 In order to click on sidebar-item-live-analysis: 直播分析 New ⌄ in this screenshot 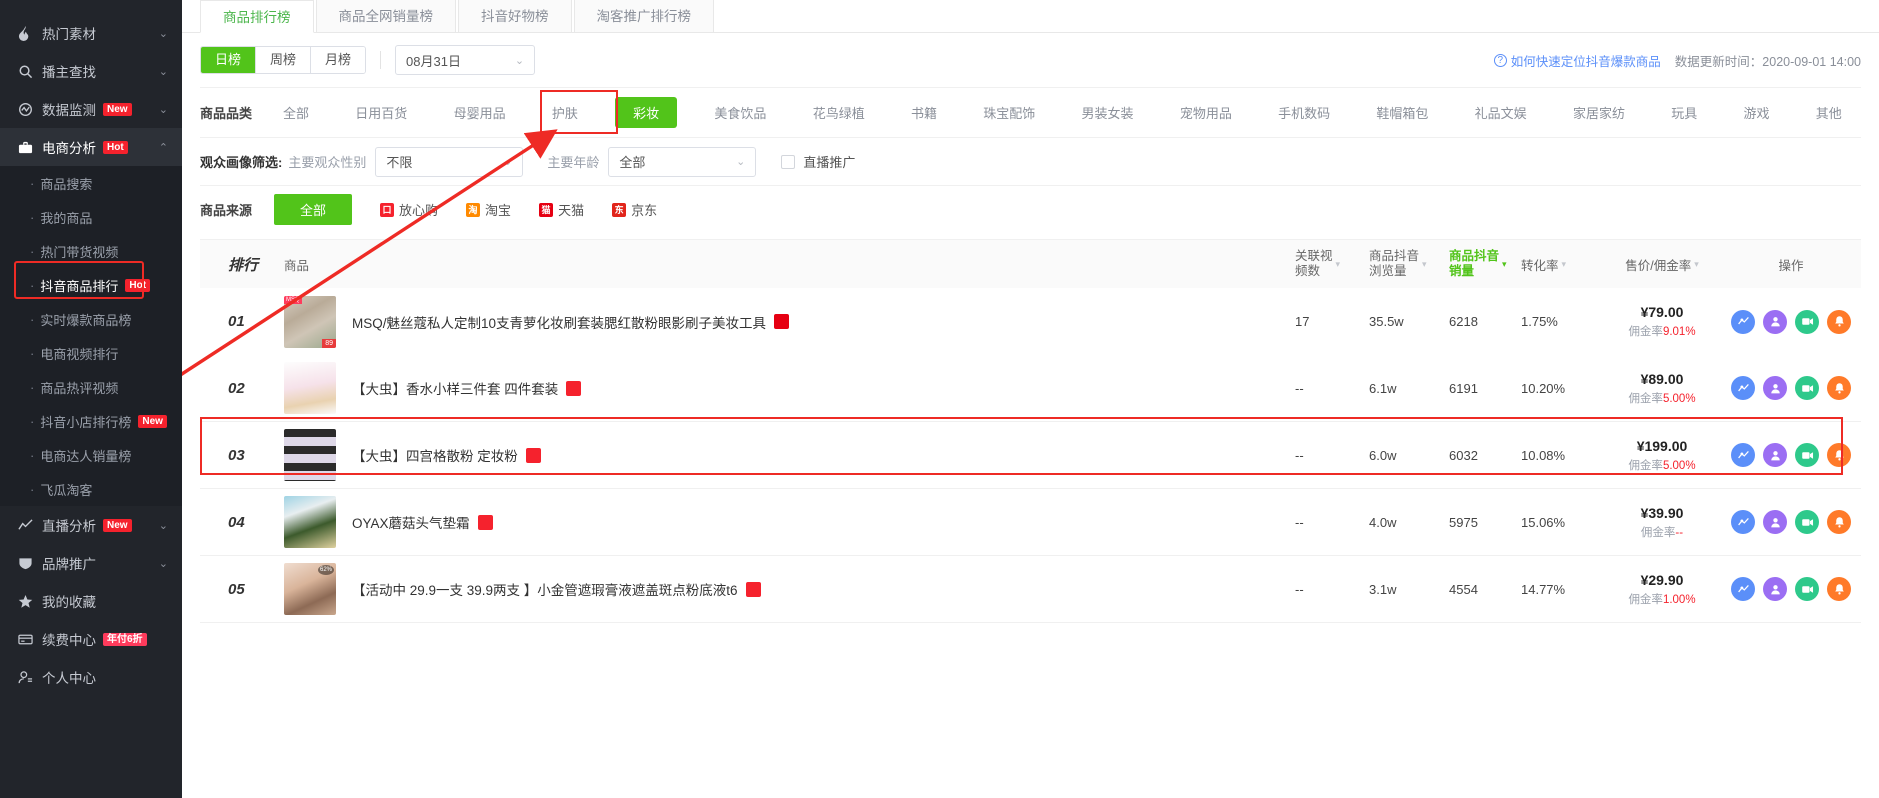, I will do `click(91, 525)`.